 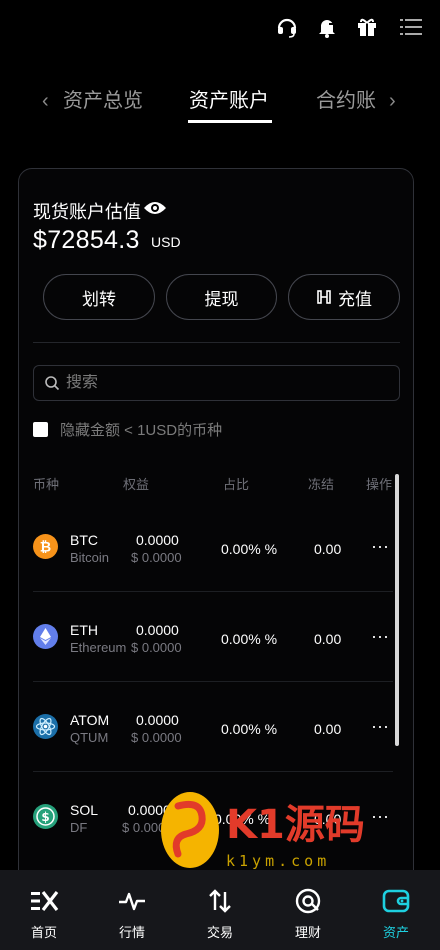 I want to click on dollar-coin-icon: $, so click(x=45, y=816).